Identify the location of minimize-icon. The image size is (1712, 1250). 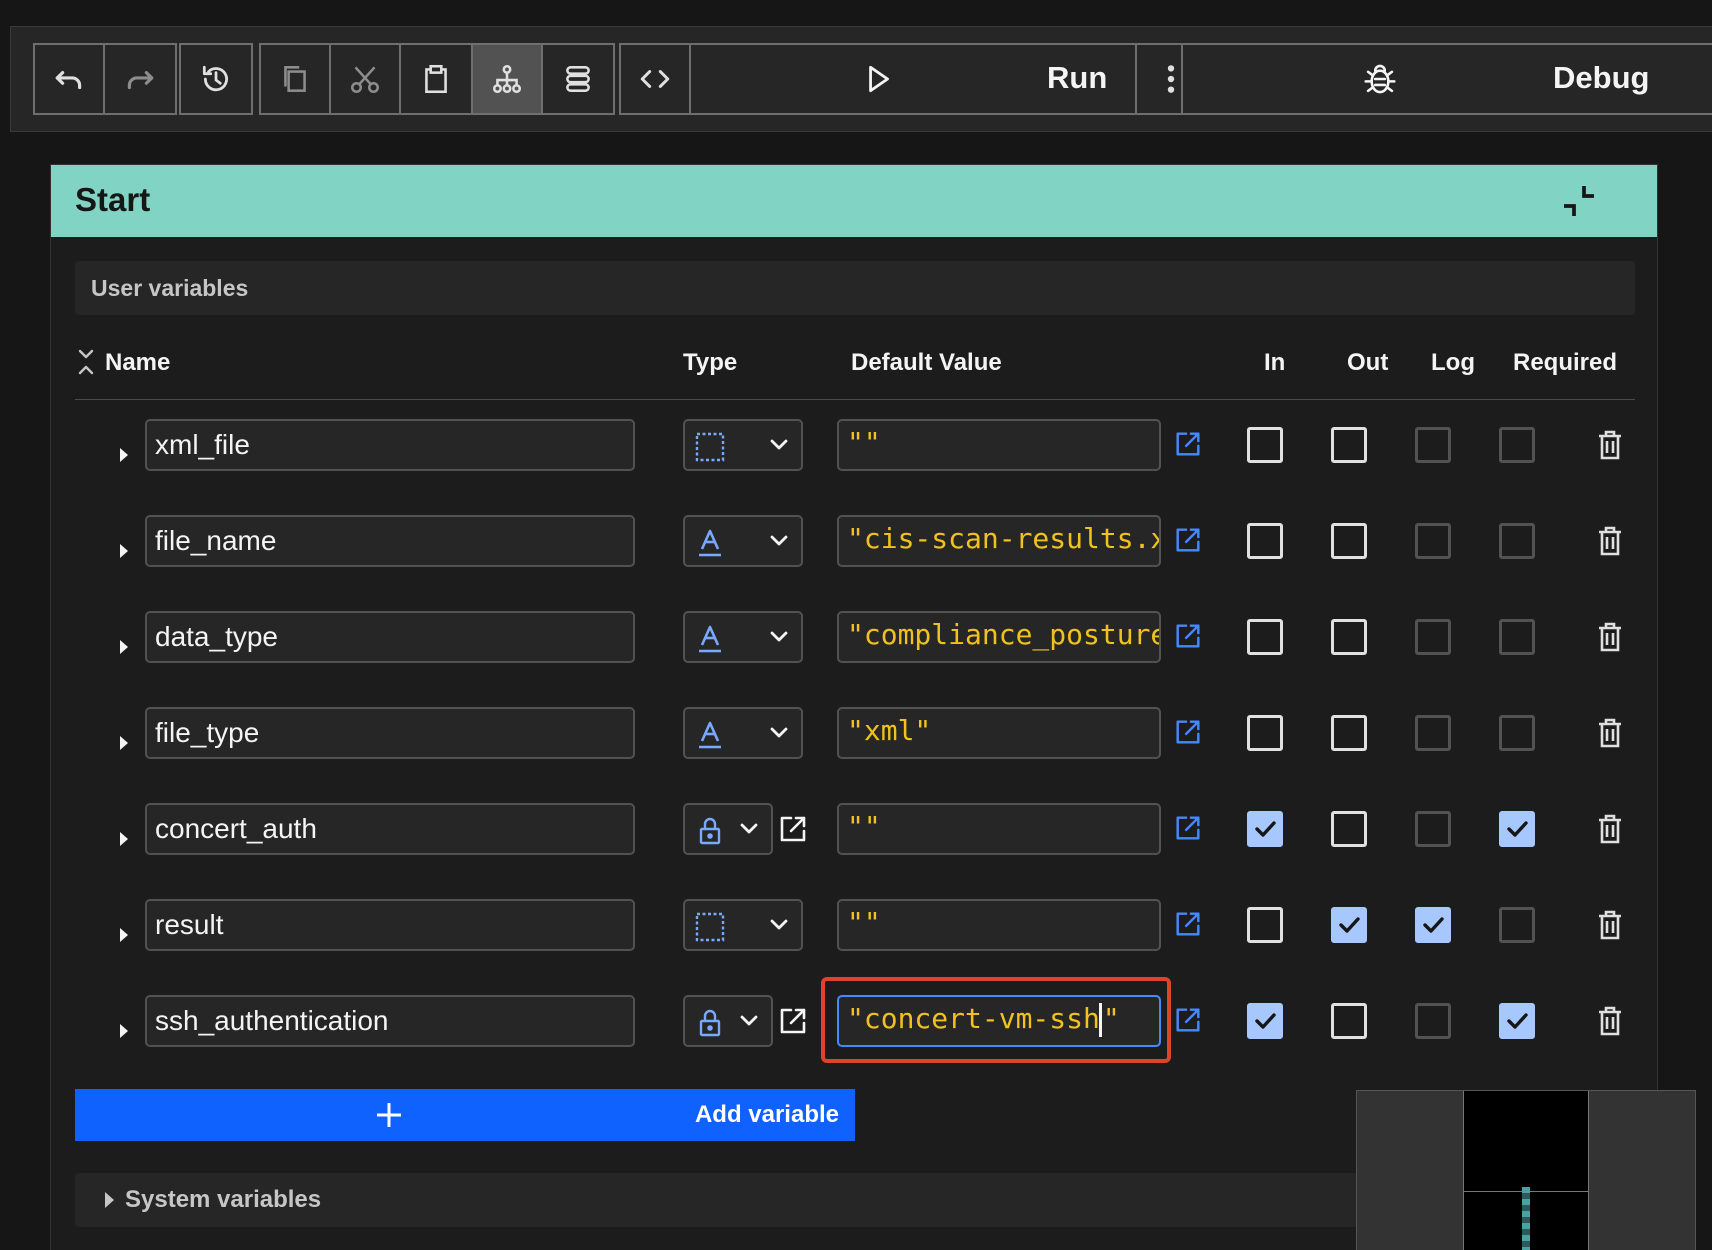
(1579, 201).